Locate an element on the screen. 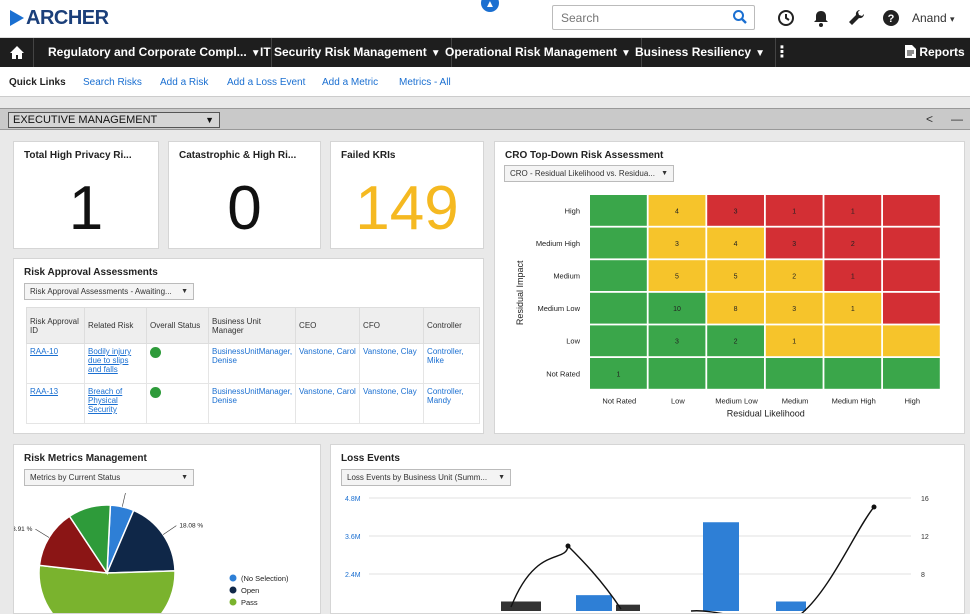 The width and height of the screenshot is (970, 614). metrics-report-selector: Metrics by Current Status ▼ is located at coordinates (109, 477).